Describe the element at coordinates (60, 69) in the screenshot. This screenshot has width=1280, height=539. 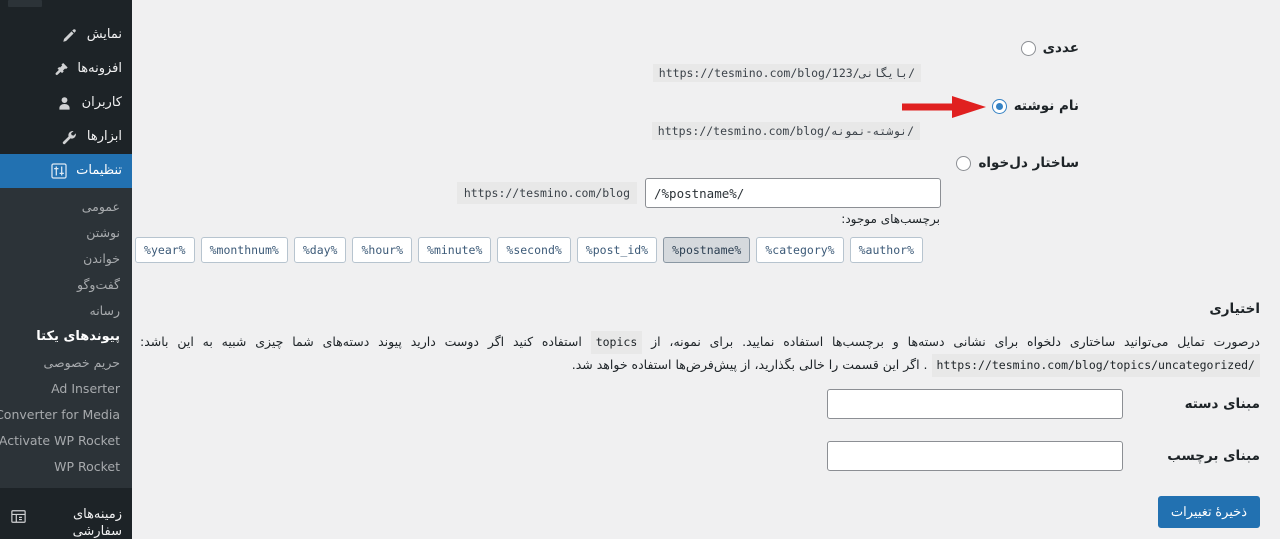
I see `plugins-plug-icon` at that location.